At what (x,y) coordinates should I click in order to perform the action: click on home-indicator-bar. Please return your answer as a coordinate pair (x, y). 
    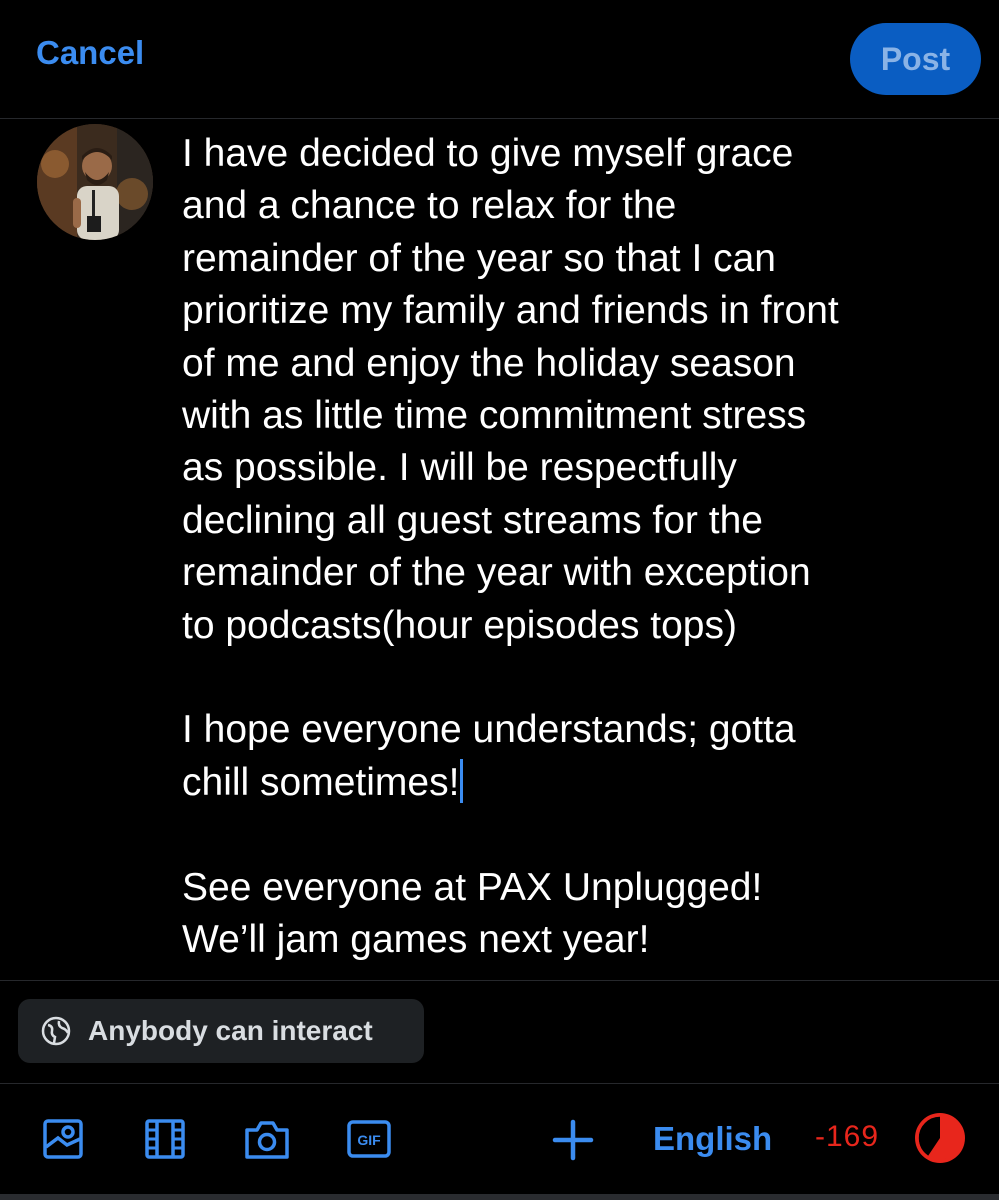
    Looking at the image, I should click on (499, 1197).